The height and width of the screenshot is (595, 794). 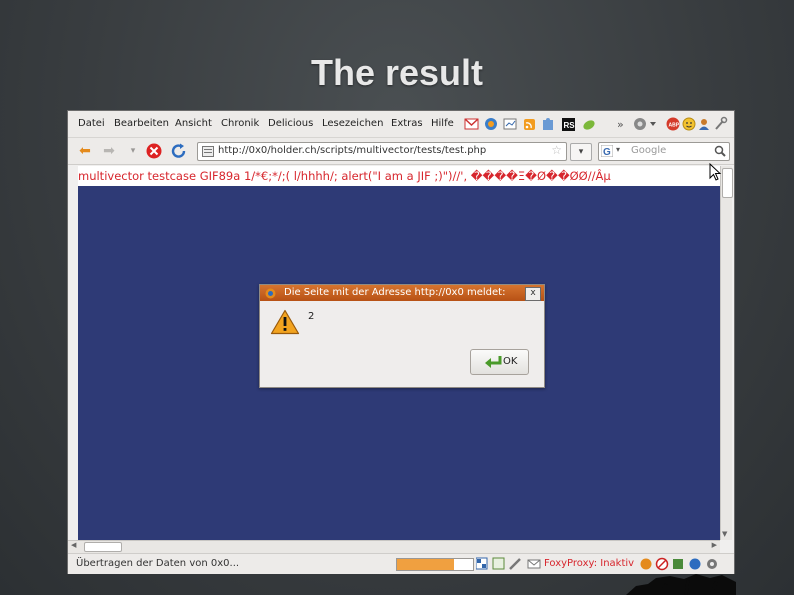 I want to click on slide-title: The result, so click(x=397, y=72).